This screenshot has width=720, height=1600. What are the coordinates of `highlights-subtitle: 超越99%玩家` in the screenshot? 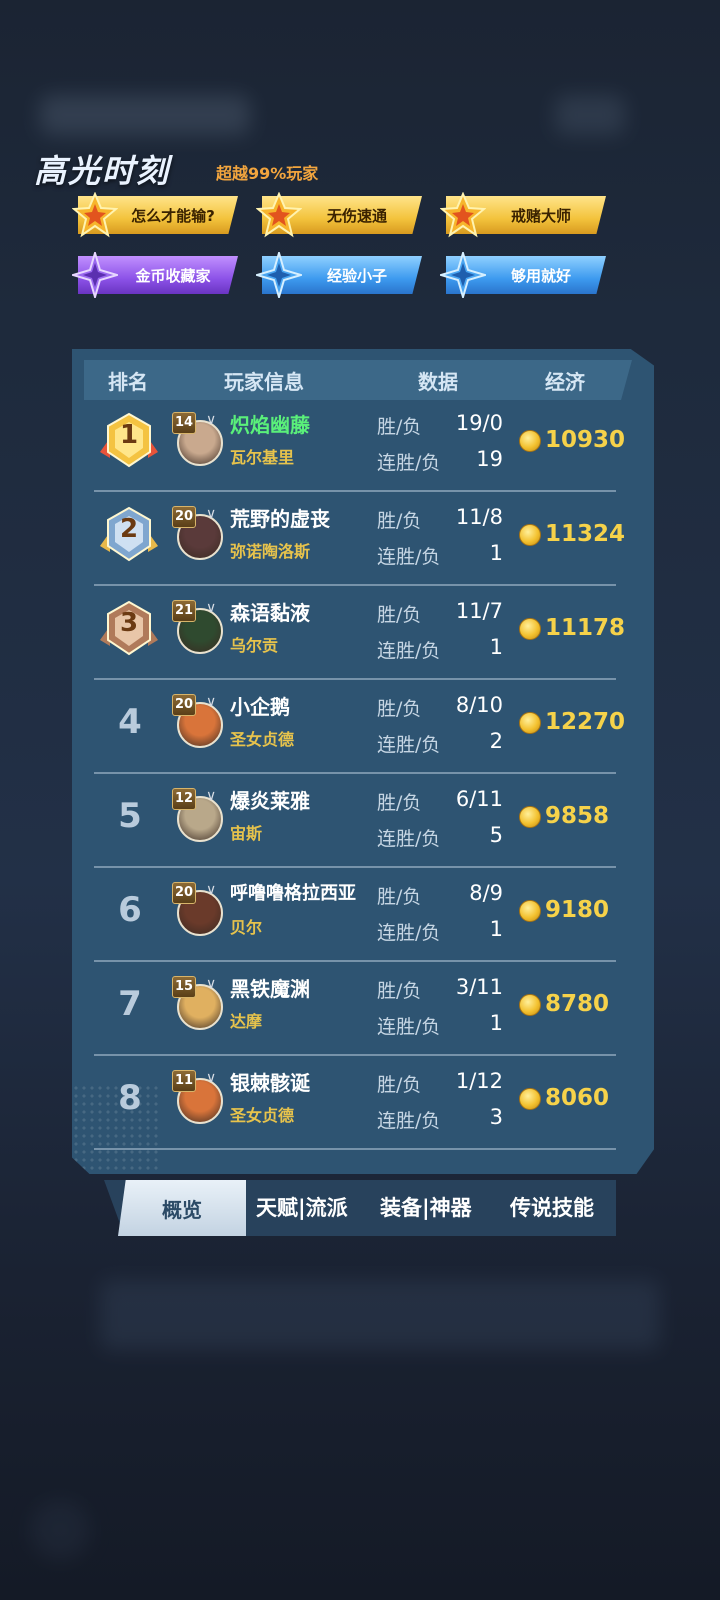 It's located at (267, 173).